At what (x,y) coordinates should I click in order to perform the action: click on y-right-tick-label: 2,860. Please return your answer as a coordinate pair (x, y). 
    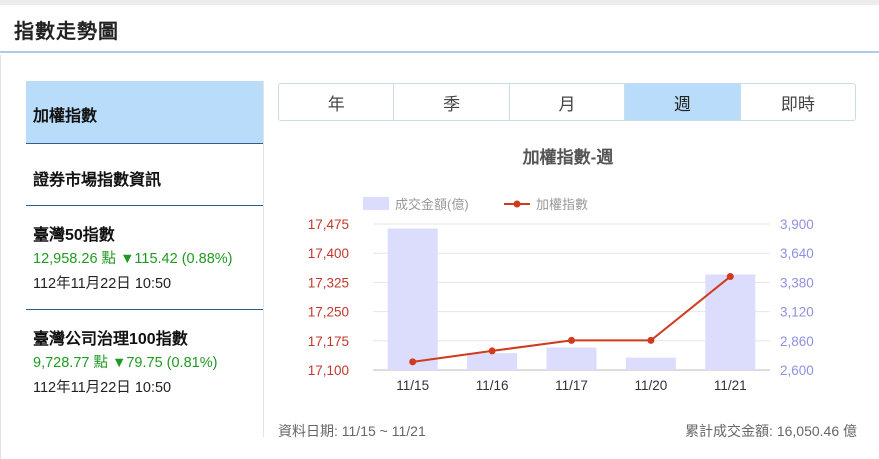
    Looking at the image, I should click on (797, 341).